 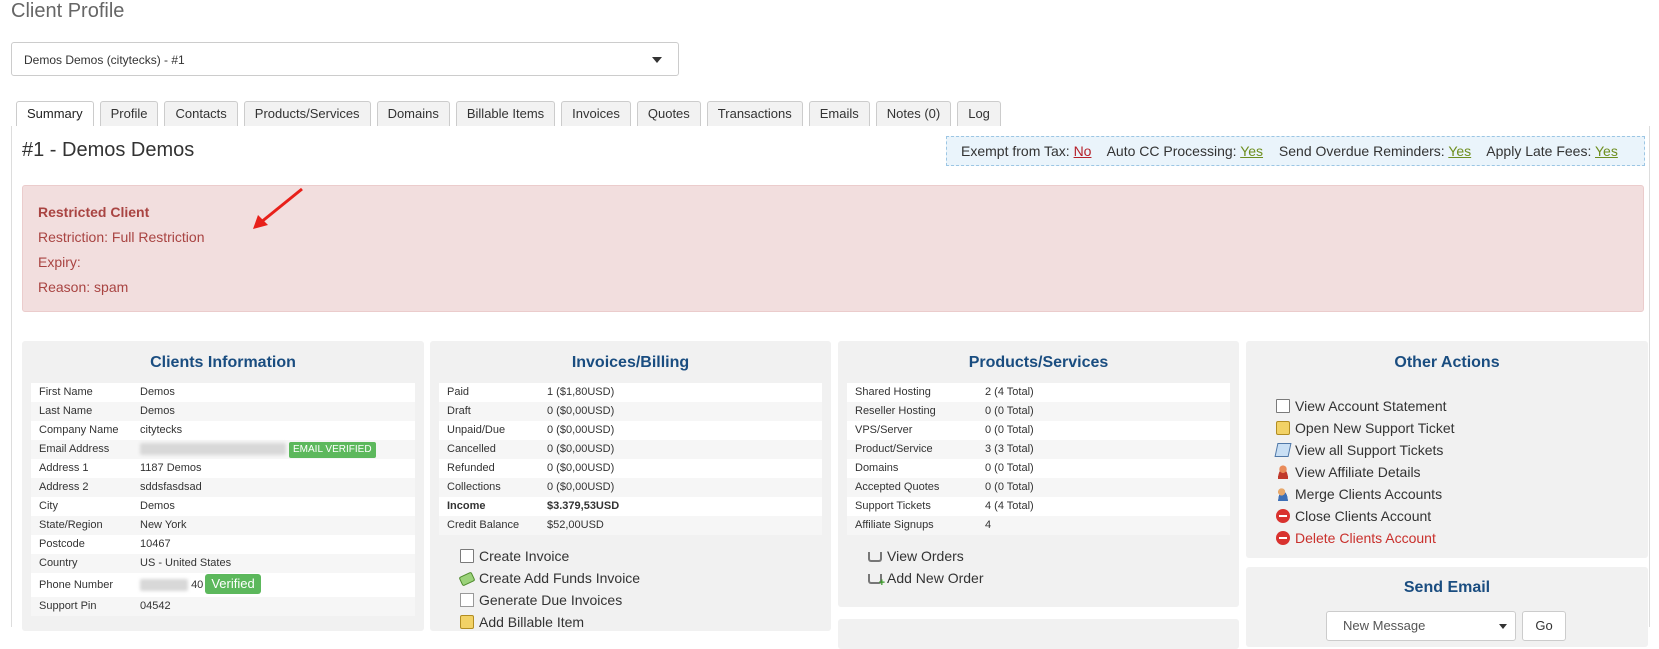 What do you see at coordinates (223, 563) in the screenshot?
I see `table-row: Country US - United States` at bounding box center [223, 563].